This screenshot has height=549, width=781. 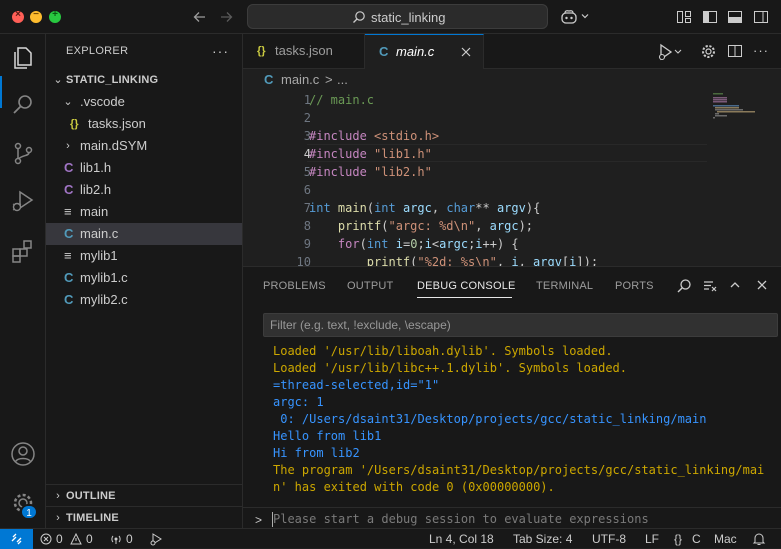 What do you see at coordinates (144, 517) in the screenshot?
I see `timeline-section: › TIMELINE` at bounding box center [144, 517].